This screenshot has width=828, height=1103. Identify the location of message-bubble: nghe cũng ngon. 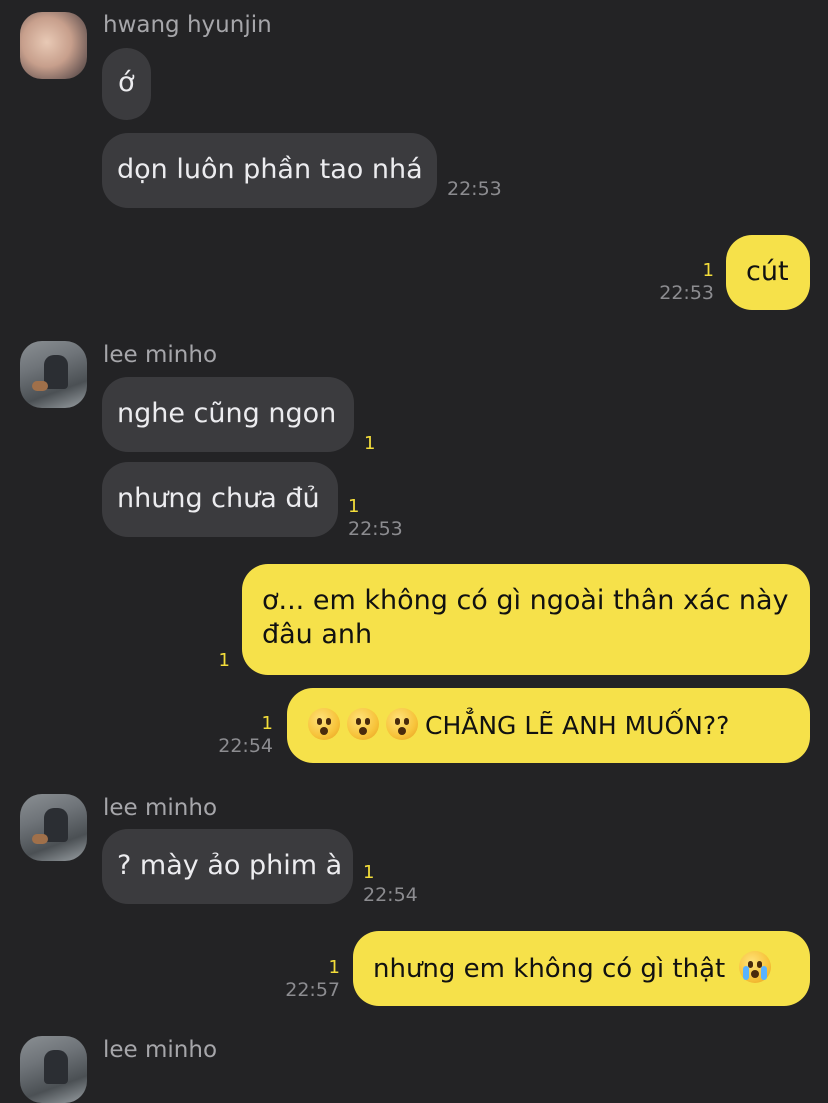
(228, 414).